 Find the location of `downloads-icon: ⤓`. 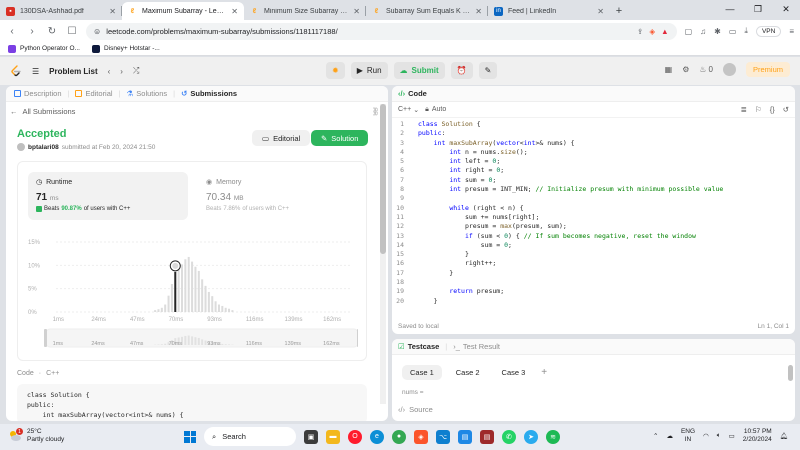

downloads-icon: ⤓ is located at coordinates (746, 31).